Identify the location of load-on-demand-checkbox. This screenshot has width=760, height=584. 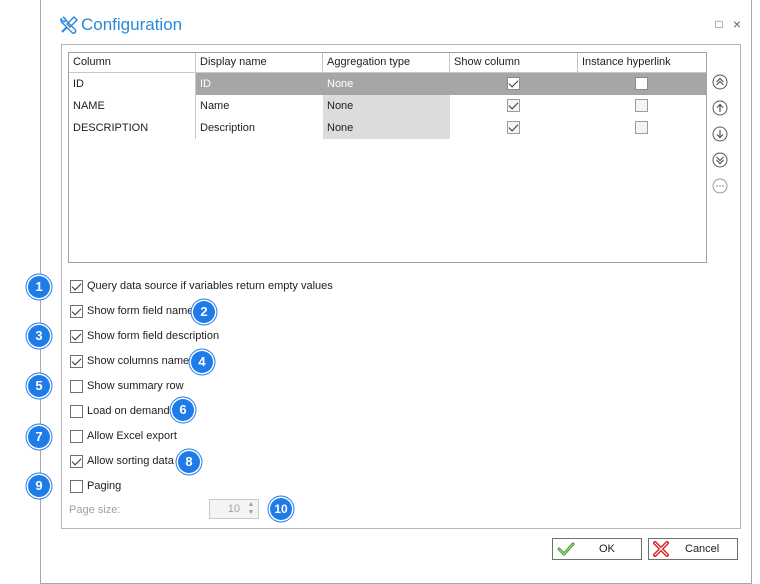
(76, 411).